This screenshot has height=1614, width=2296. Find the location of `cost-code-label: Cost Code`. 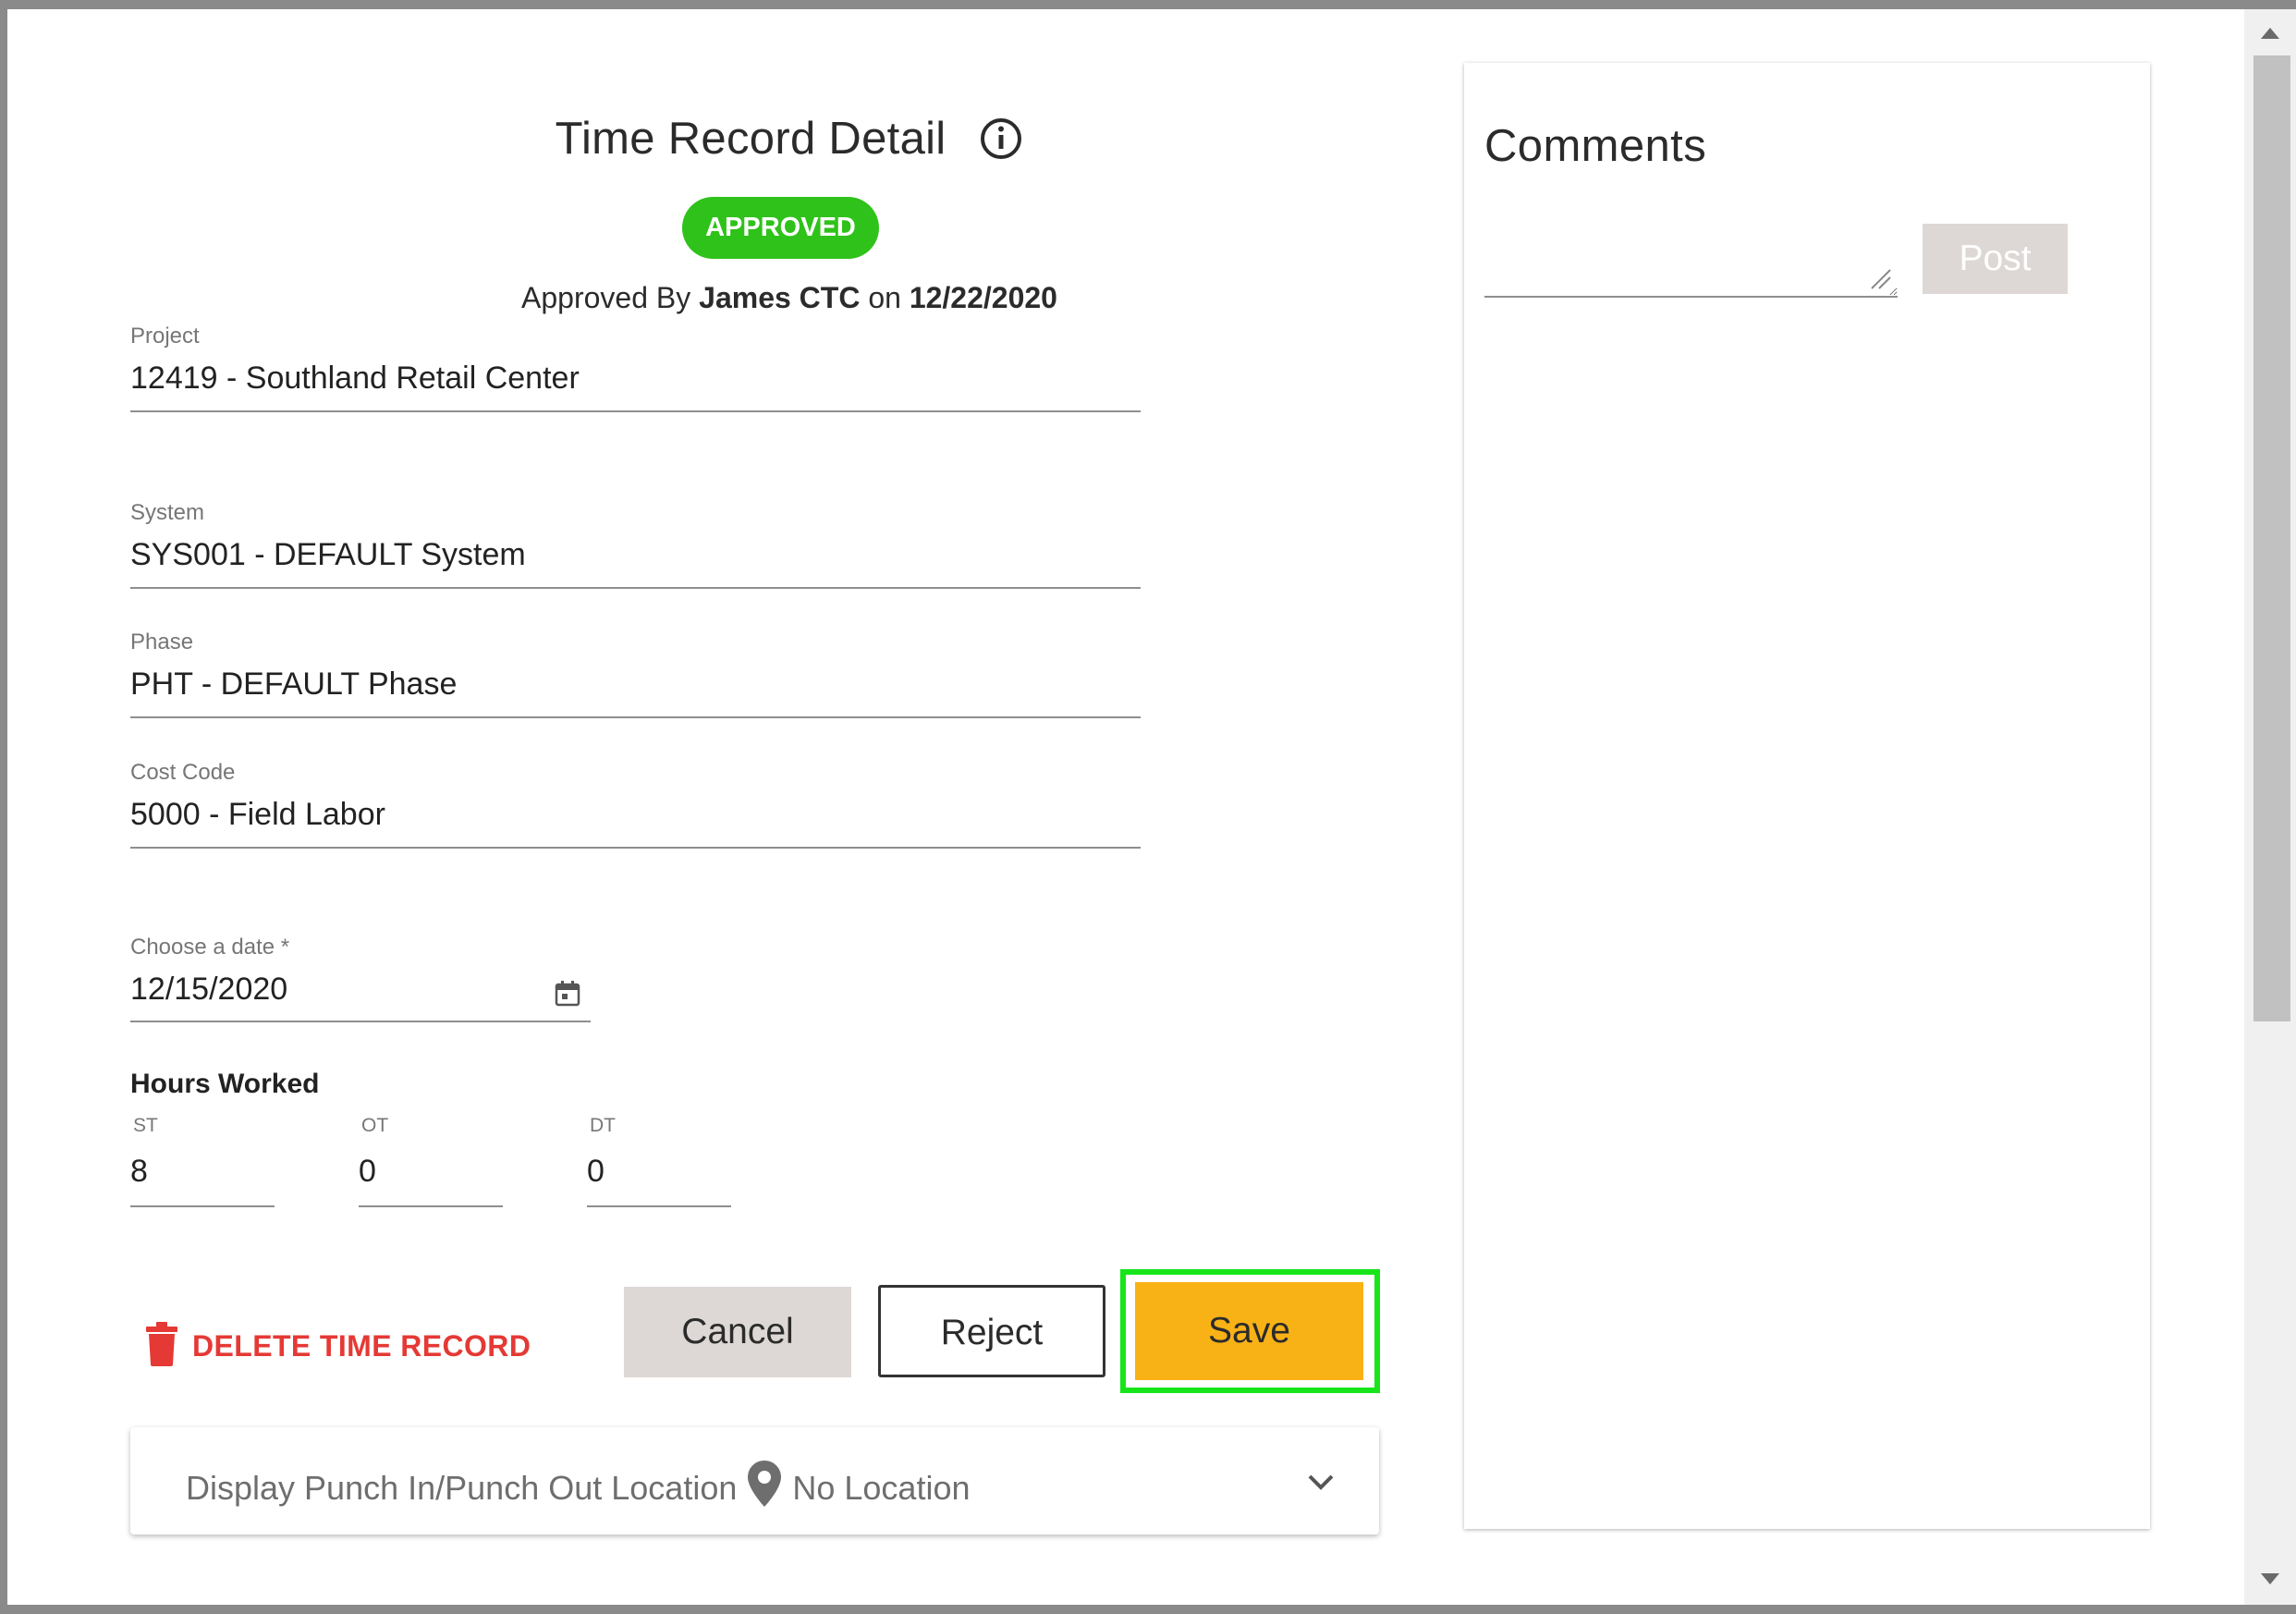

cost-code-label: Cost Code is located at coordinates (183, 773).